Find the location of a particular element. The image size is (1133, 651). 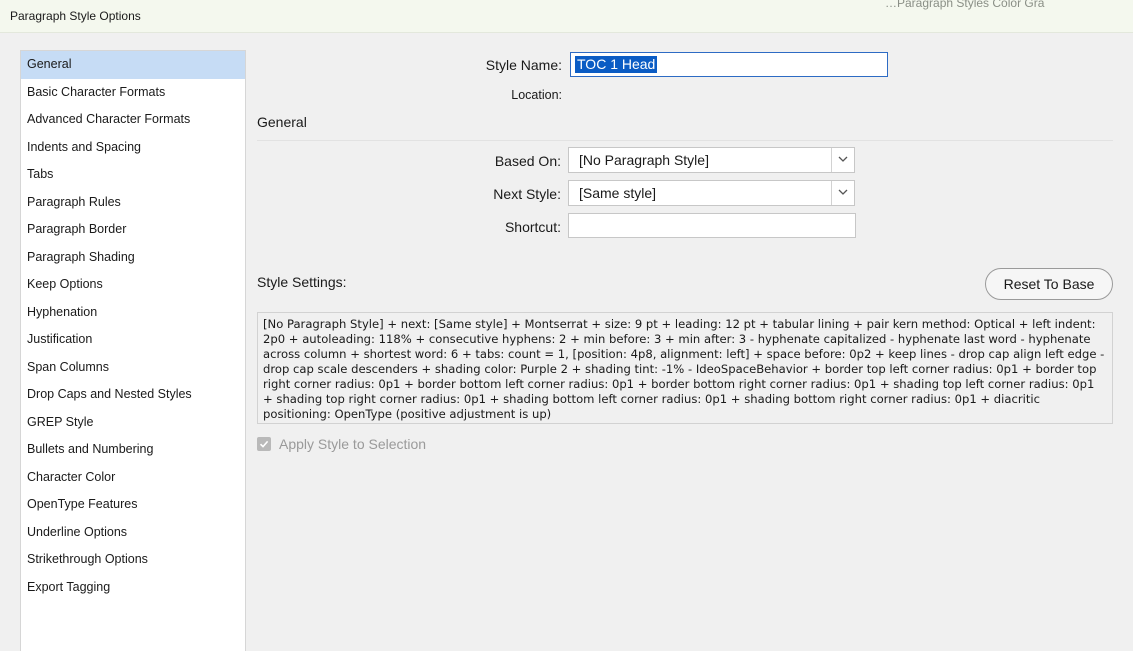

window-title: Paragraph Style Options is located at coordinates (75, 16).